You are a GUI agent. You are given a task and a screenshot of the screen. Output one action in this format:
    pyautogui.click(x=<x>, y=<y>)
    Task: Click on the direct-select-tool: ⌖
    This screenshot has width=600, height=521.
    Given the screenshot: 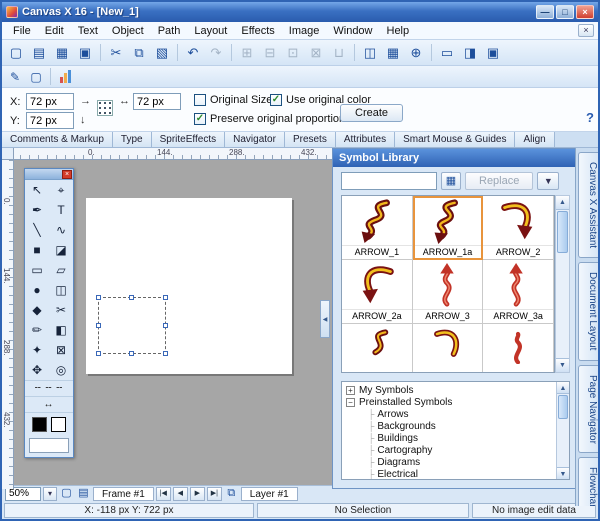 What is the action you would take?
    pyautogui.click(x=61, y=190)
    